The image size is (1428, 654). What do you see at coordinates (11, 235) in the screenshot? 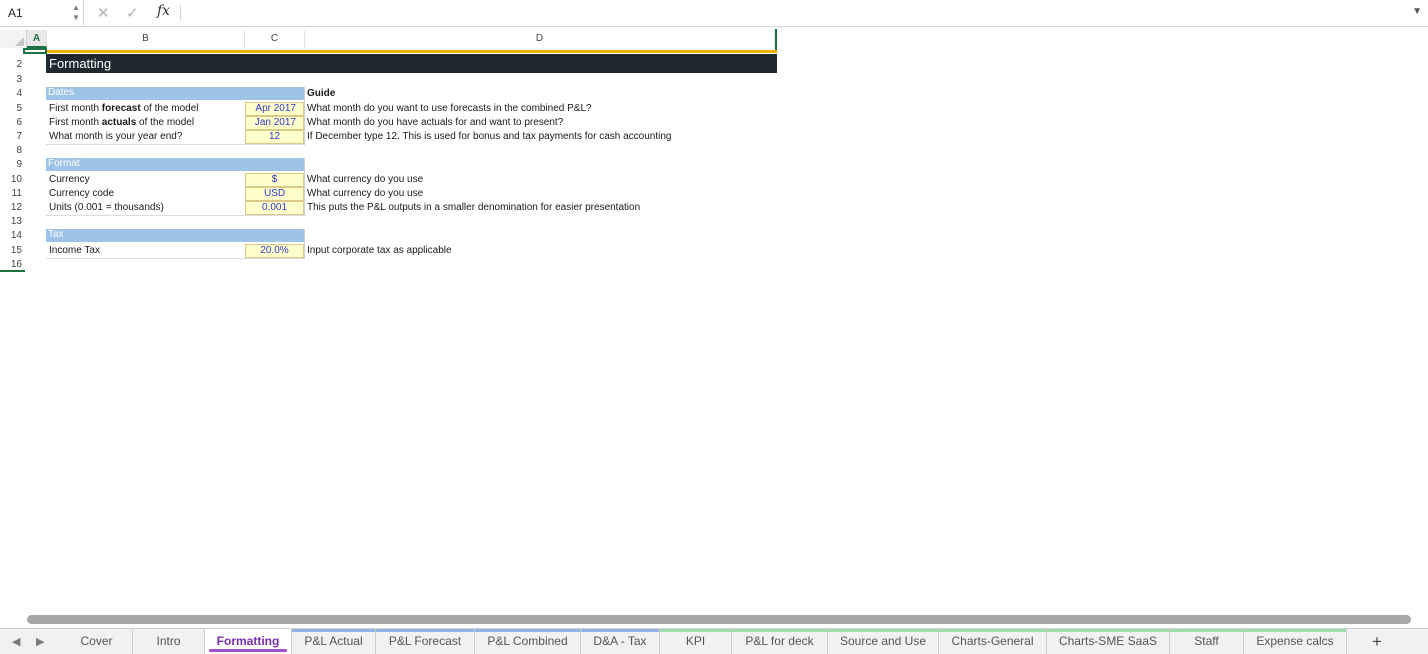
I see `row-header: 14` at bounding box center [11, 235].